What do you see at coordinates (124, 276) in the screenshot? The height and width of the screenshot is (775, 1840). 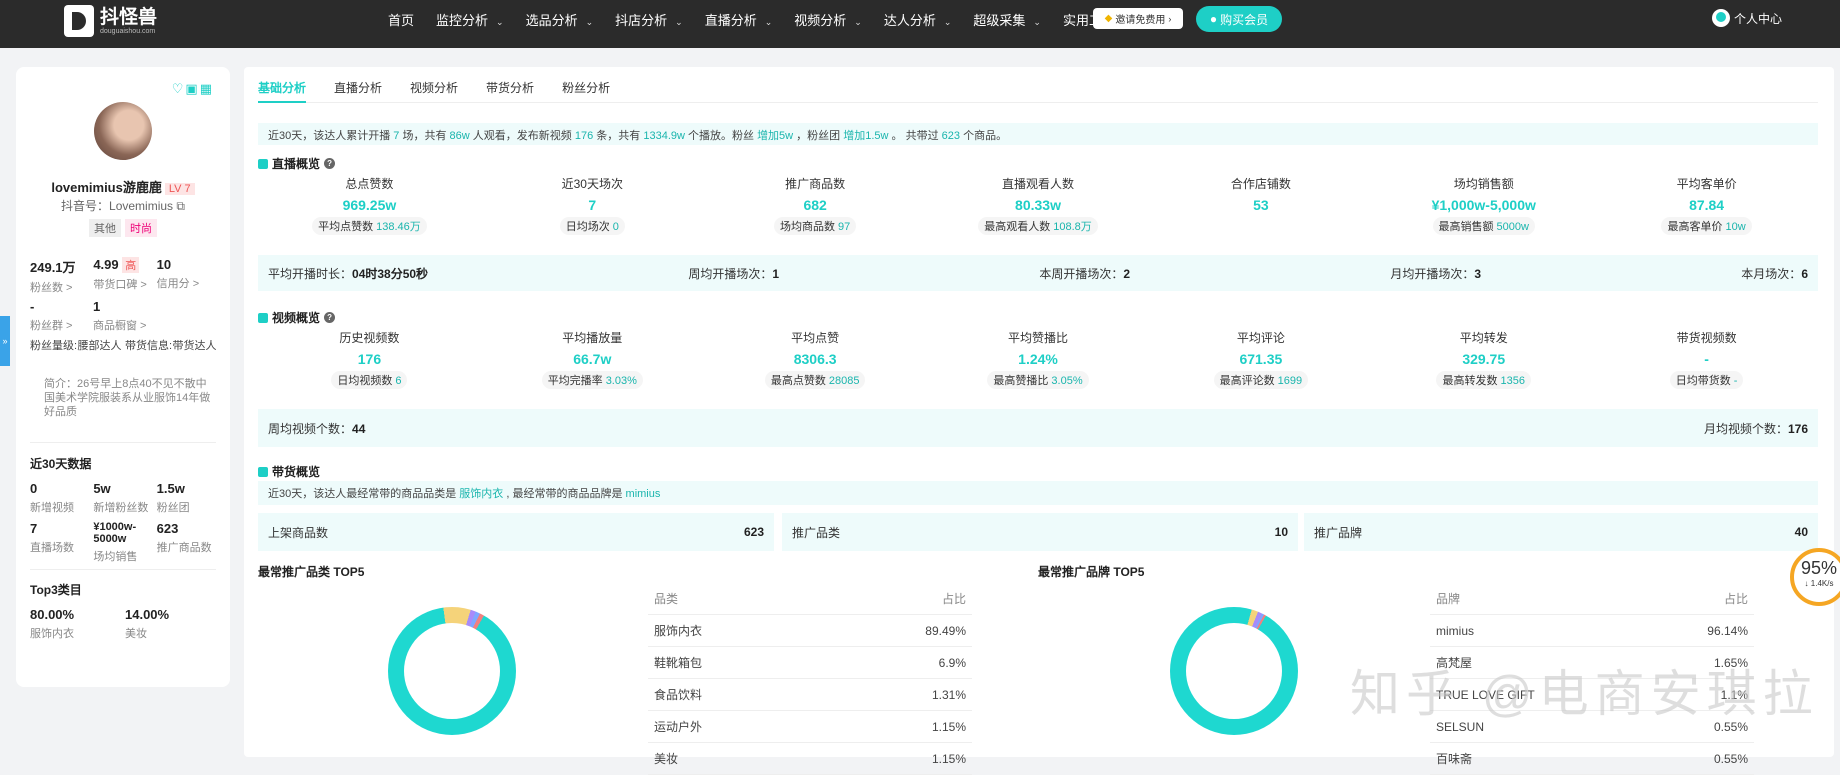 I see `reputation-stat: 4.99 高 带货口碑 >` at bounding box center [124, 276].